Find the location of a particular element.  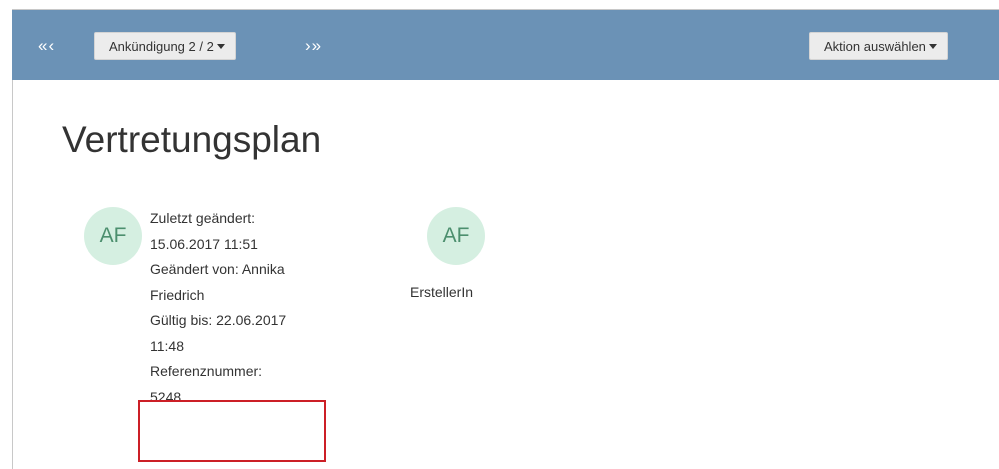

changed-by-name: Friedrich is located at coordinates (177, 294).